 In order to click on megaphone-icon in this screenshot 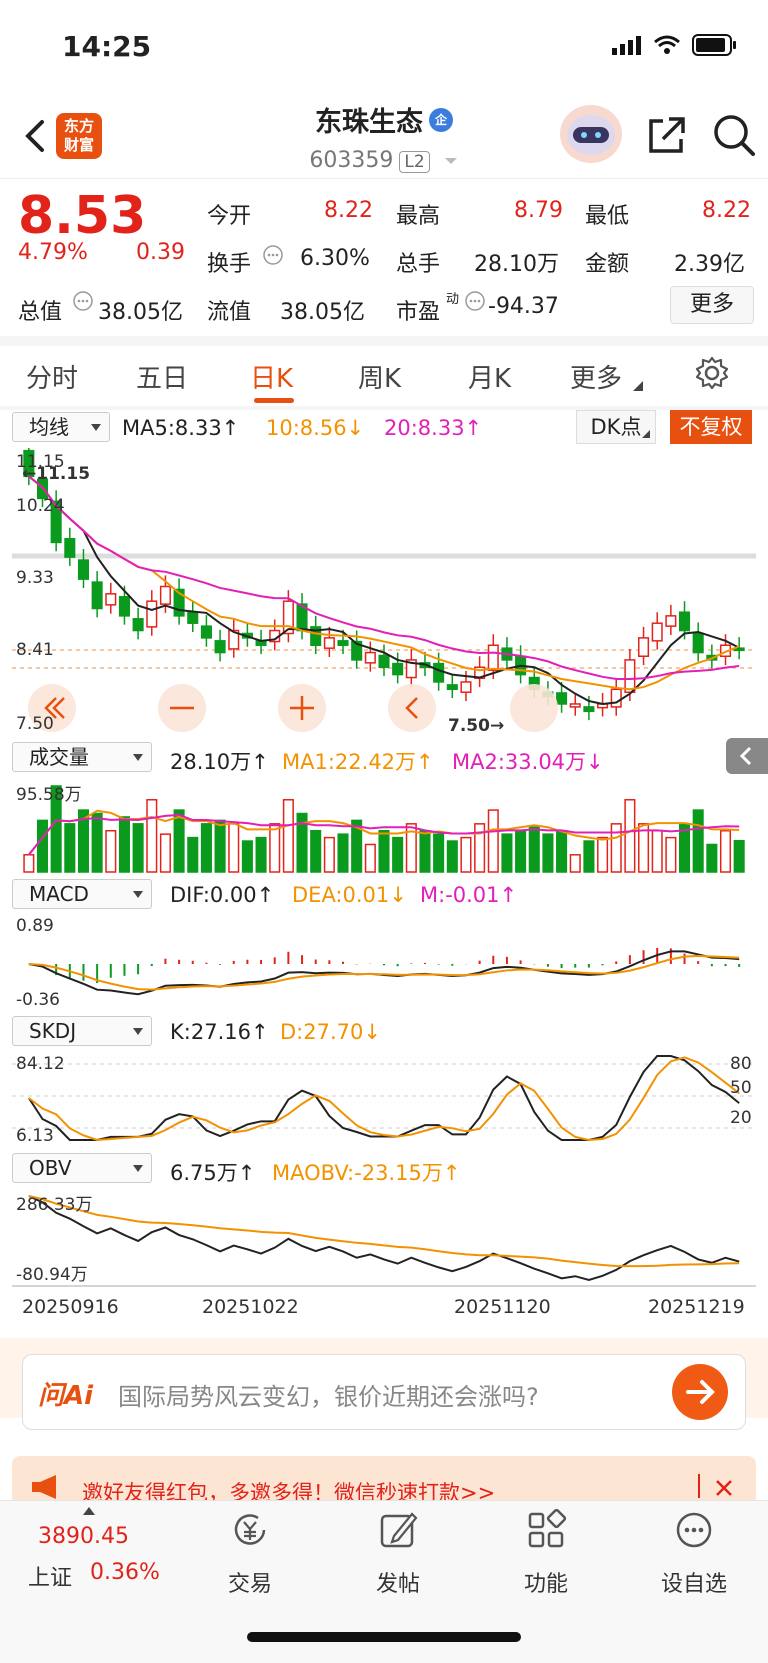, I will do `click(44, 1487)`.